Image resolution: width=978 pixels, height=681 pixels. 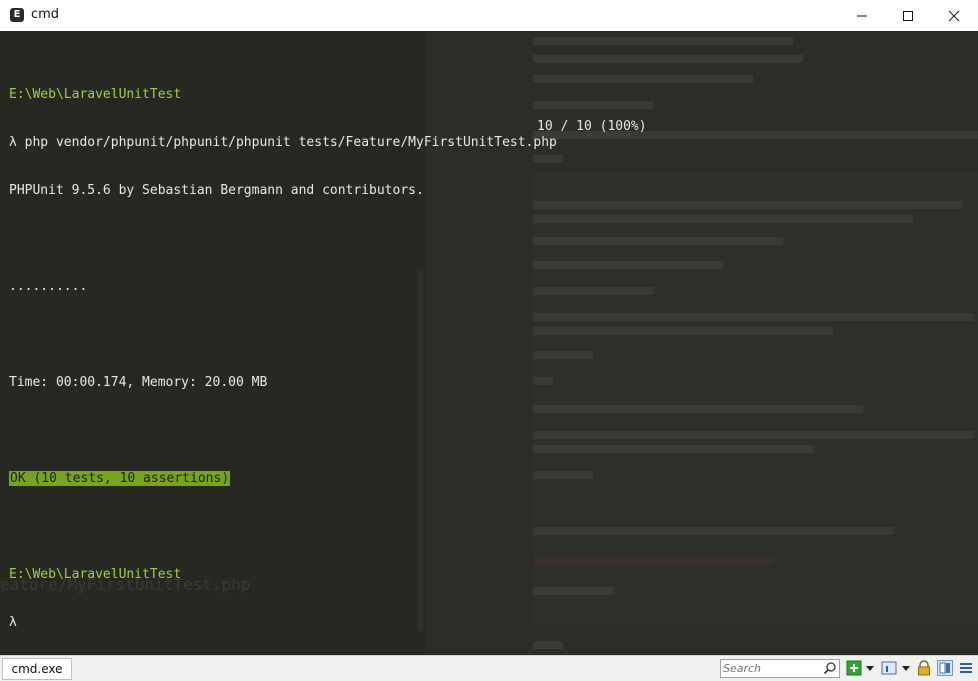 I want to click on close-button, so click(x=954, y=15).